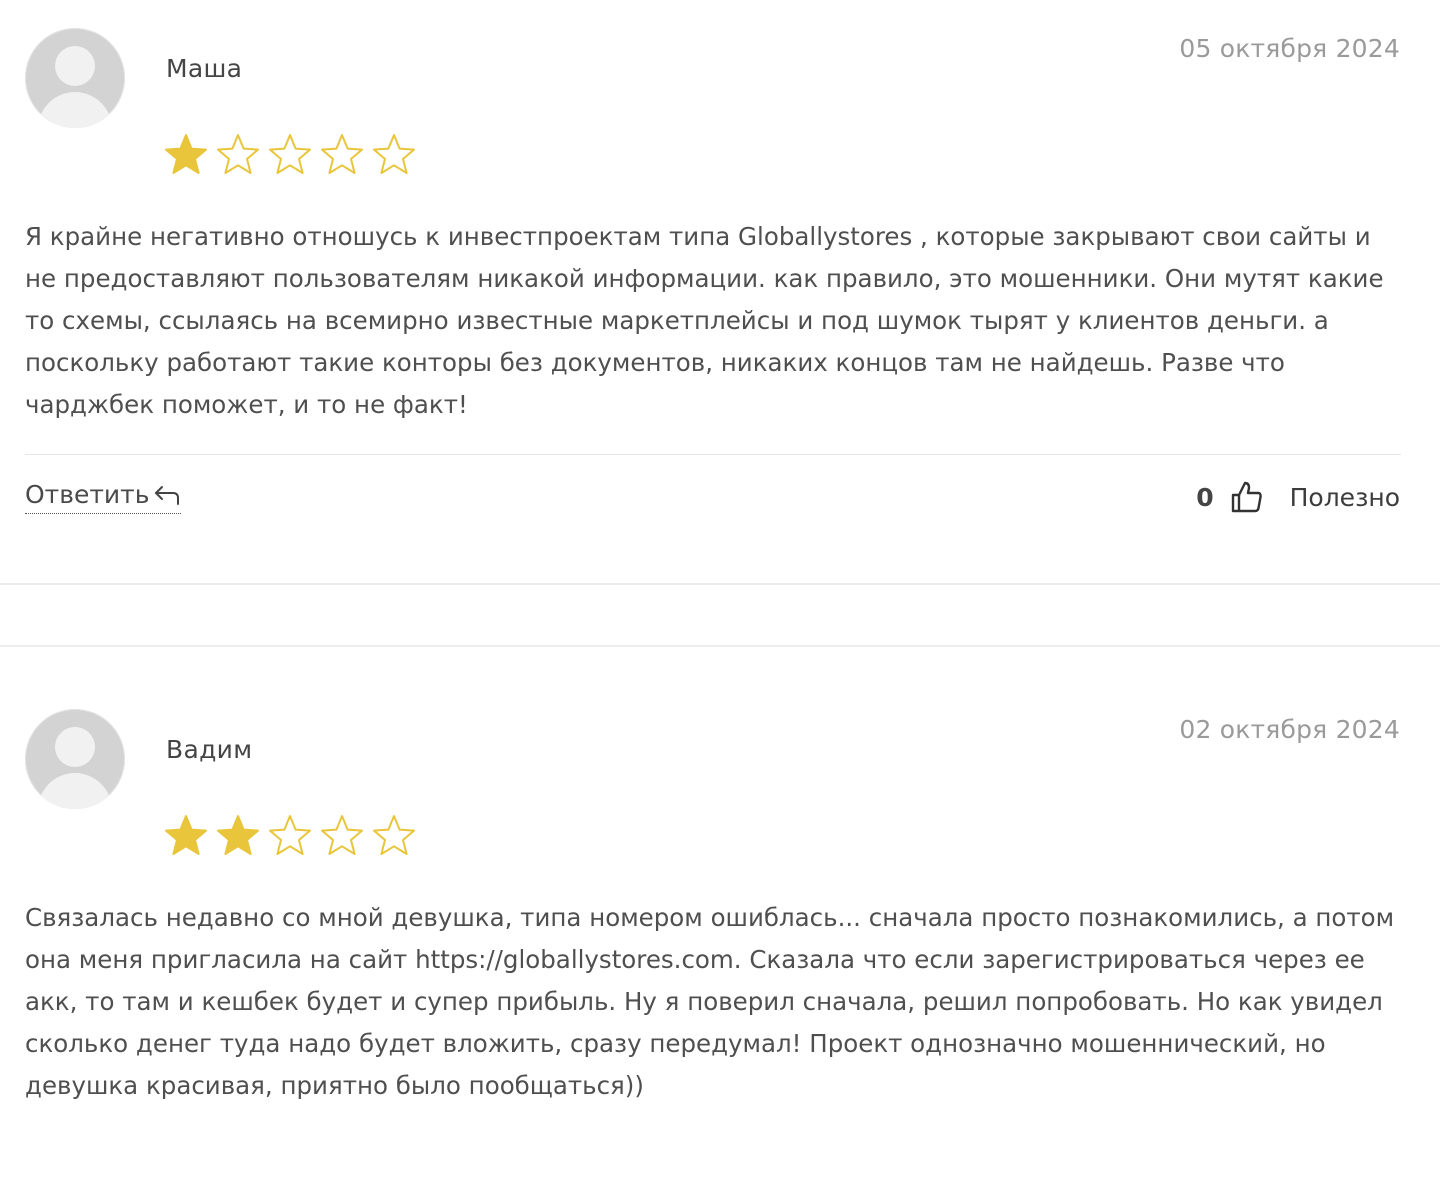  I want to click on helpful-count: 0, so click(1205, 497).